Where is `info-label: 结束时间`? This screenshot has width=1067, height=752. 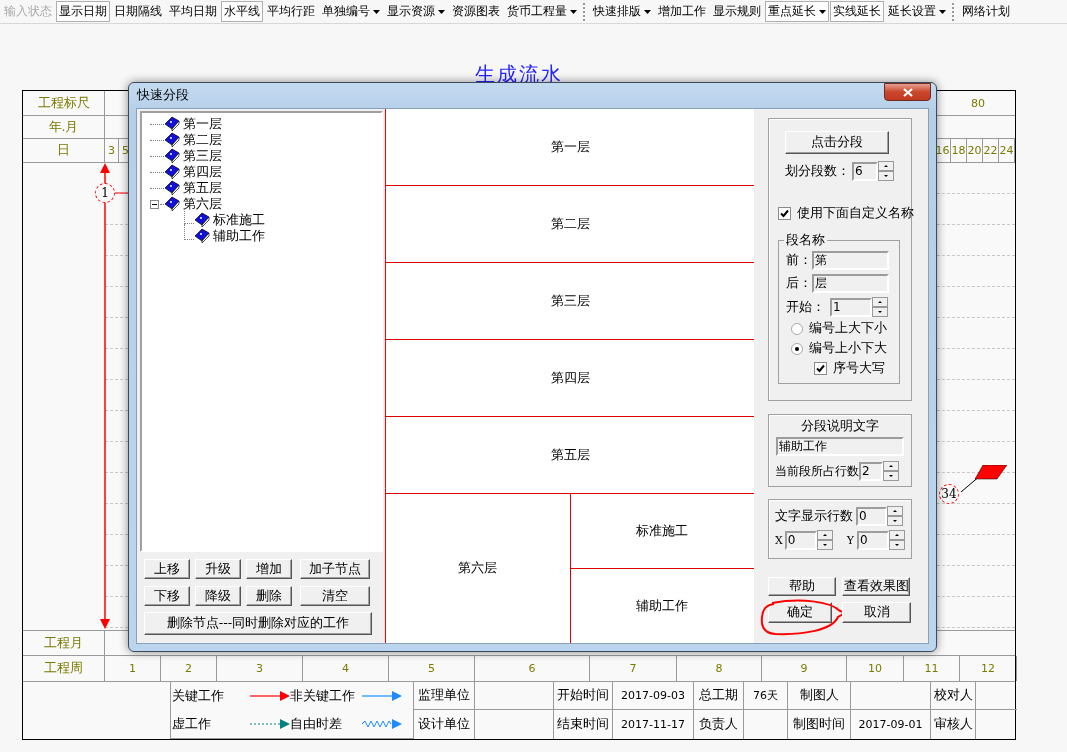
info-label: 结束时间 is located at coordinates (583, 724).